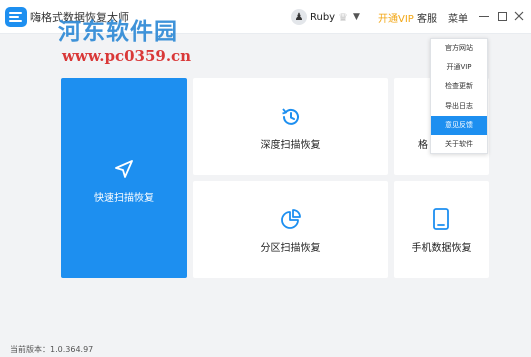 The image size is (531, 357). Describe the element at coordinates (290, 248) in the screenshot. I see `partition-scan-label: 分区扫描恢复` at that location.